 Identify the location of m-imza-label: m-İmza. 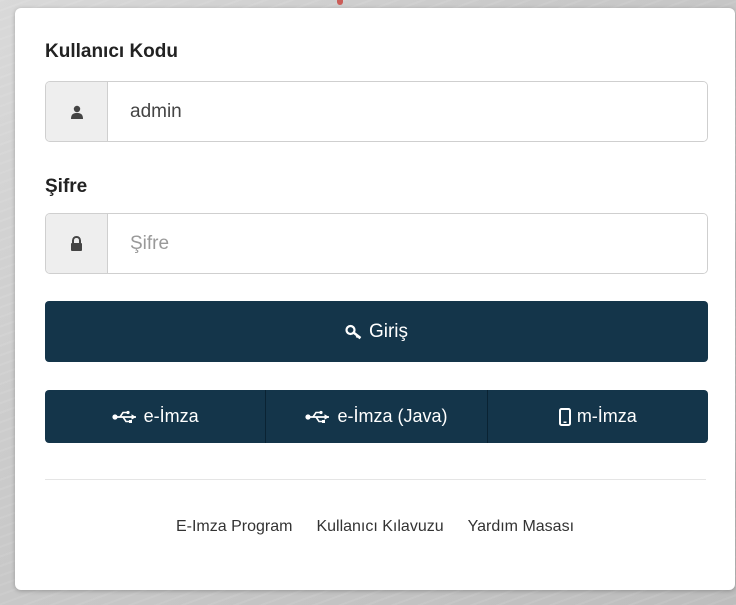
(606, 416).